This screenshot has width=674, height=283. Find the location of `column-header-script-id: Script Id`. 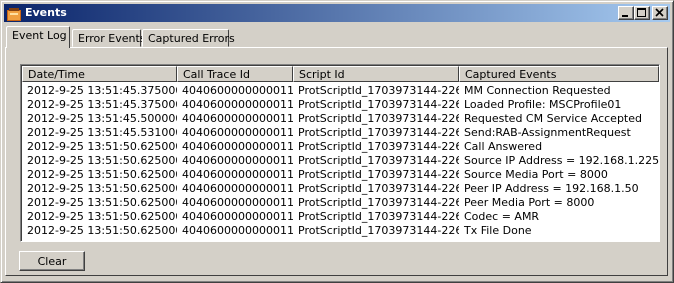

column-header-script-id: Script Id is located at coordinates (376, 74).